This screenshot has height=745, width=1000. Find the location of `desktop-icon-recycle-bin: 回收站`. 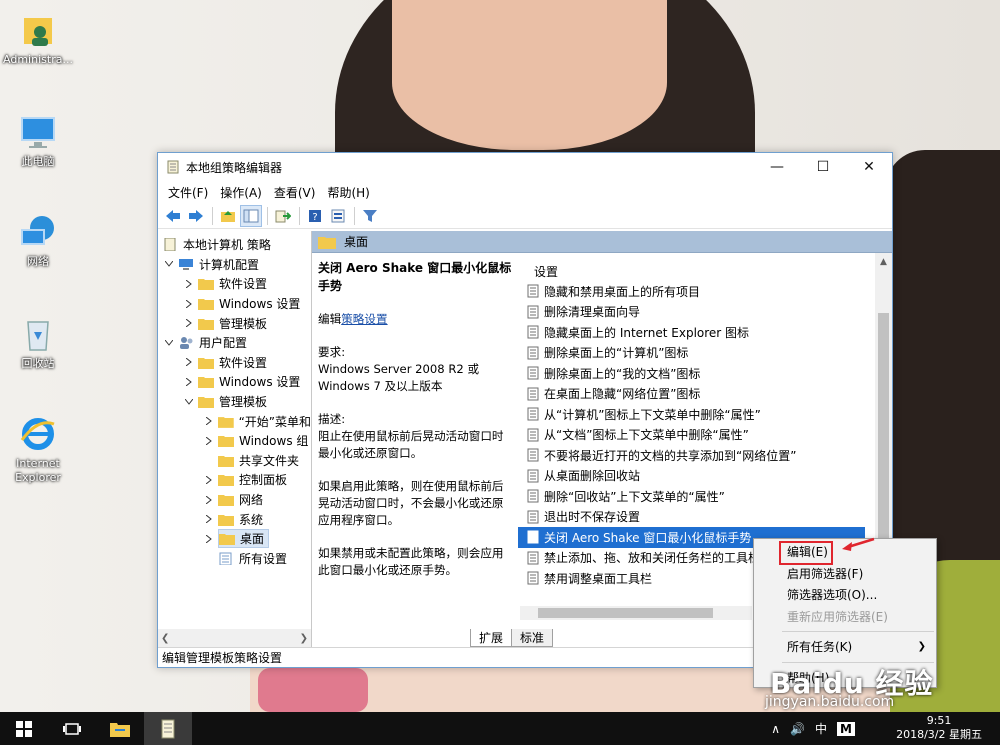

desktop-icon-recycle-bin: 回收站 is located at coordinates (38, 342).